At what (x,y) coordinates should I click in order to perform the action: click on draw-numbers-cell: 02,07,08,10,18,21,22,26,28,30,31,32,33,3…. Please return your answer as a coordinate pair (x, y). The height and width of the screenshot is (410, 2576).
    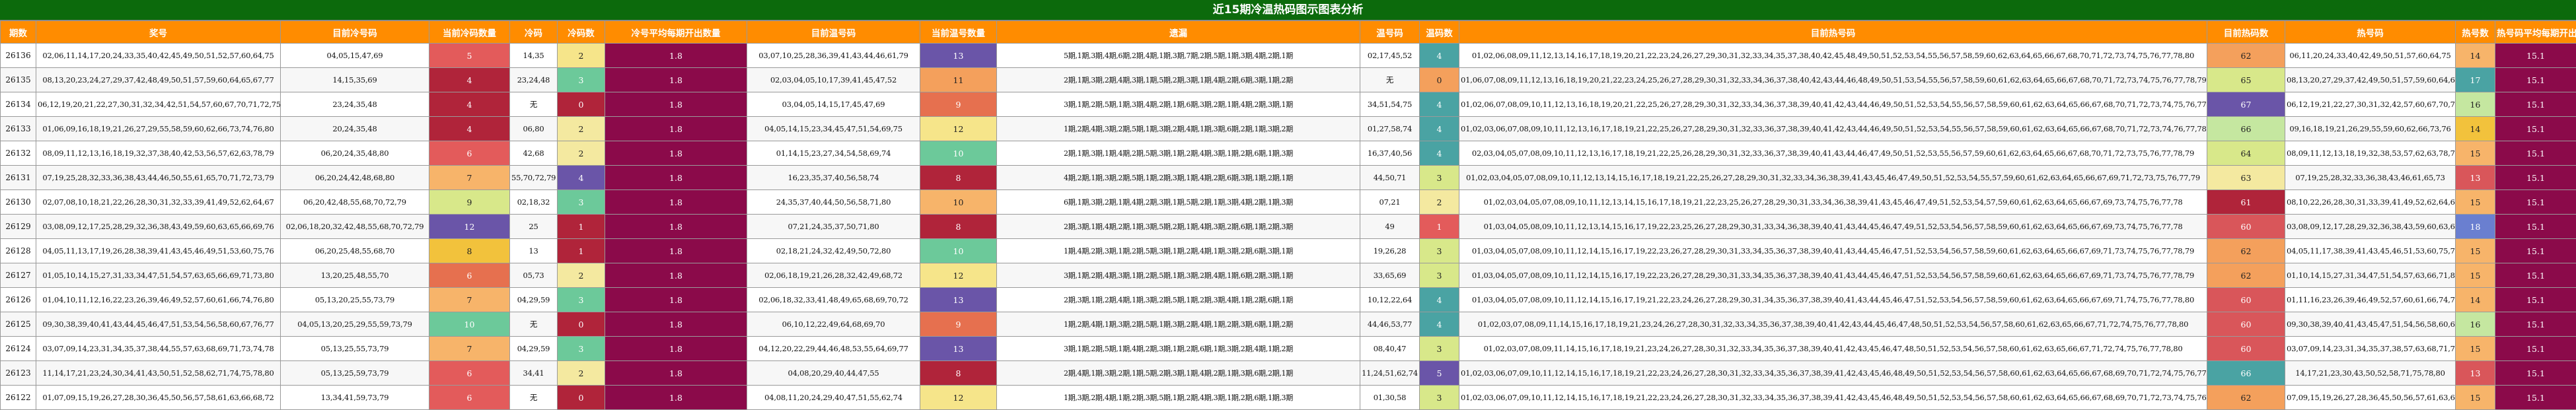
    Looking at the image, I should click on (158, 202).